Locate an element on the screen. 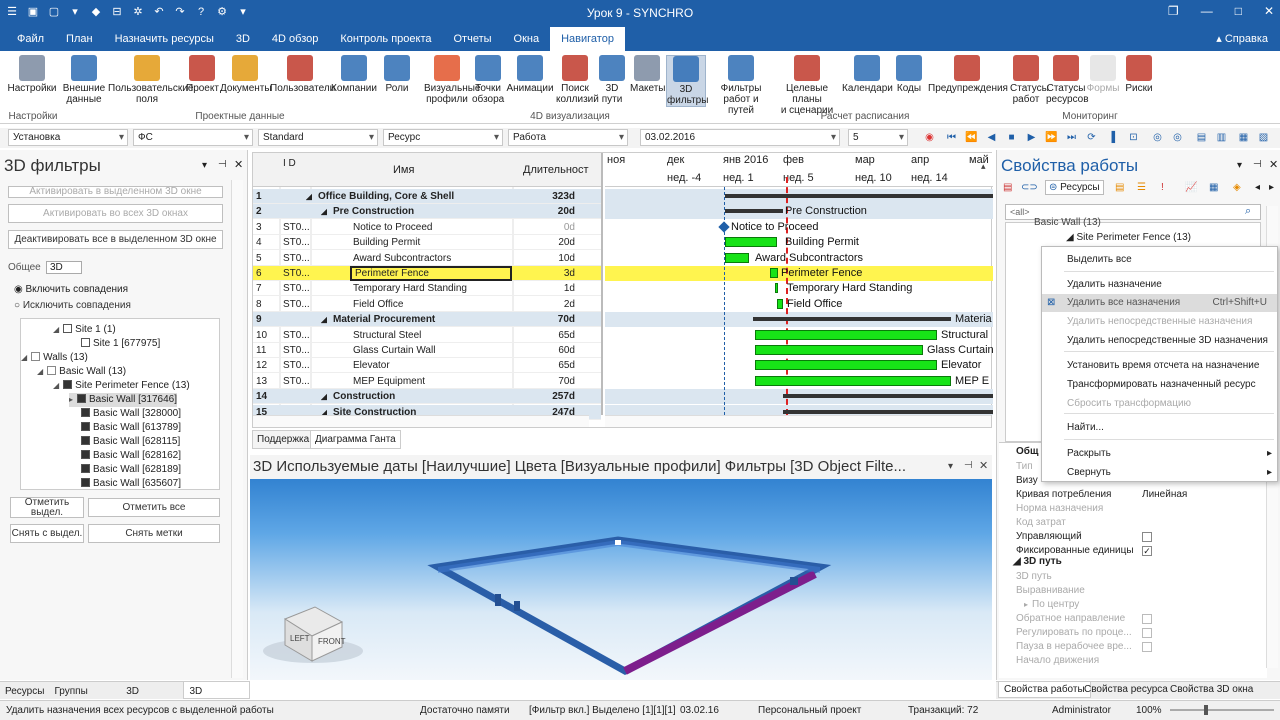 The height and width of the screenshot is (720, 1280). ribbon-button-15: Фильтры работ и путей is located at coordinates (741, 85).